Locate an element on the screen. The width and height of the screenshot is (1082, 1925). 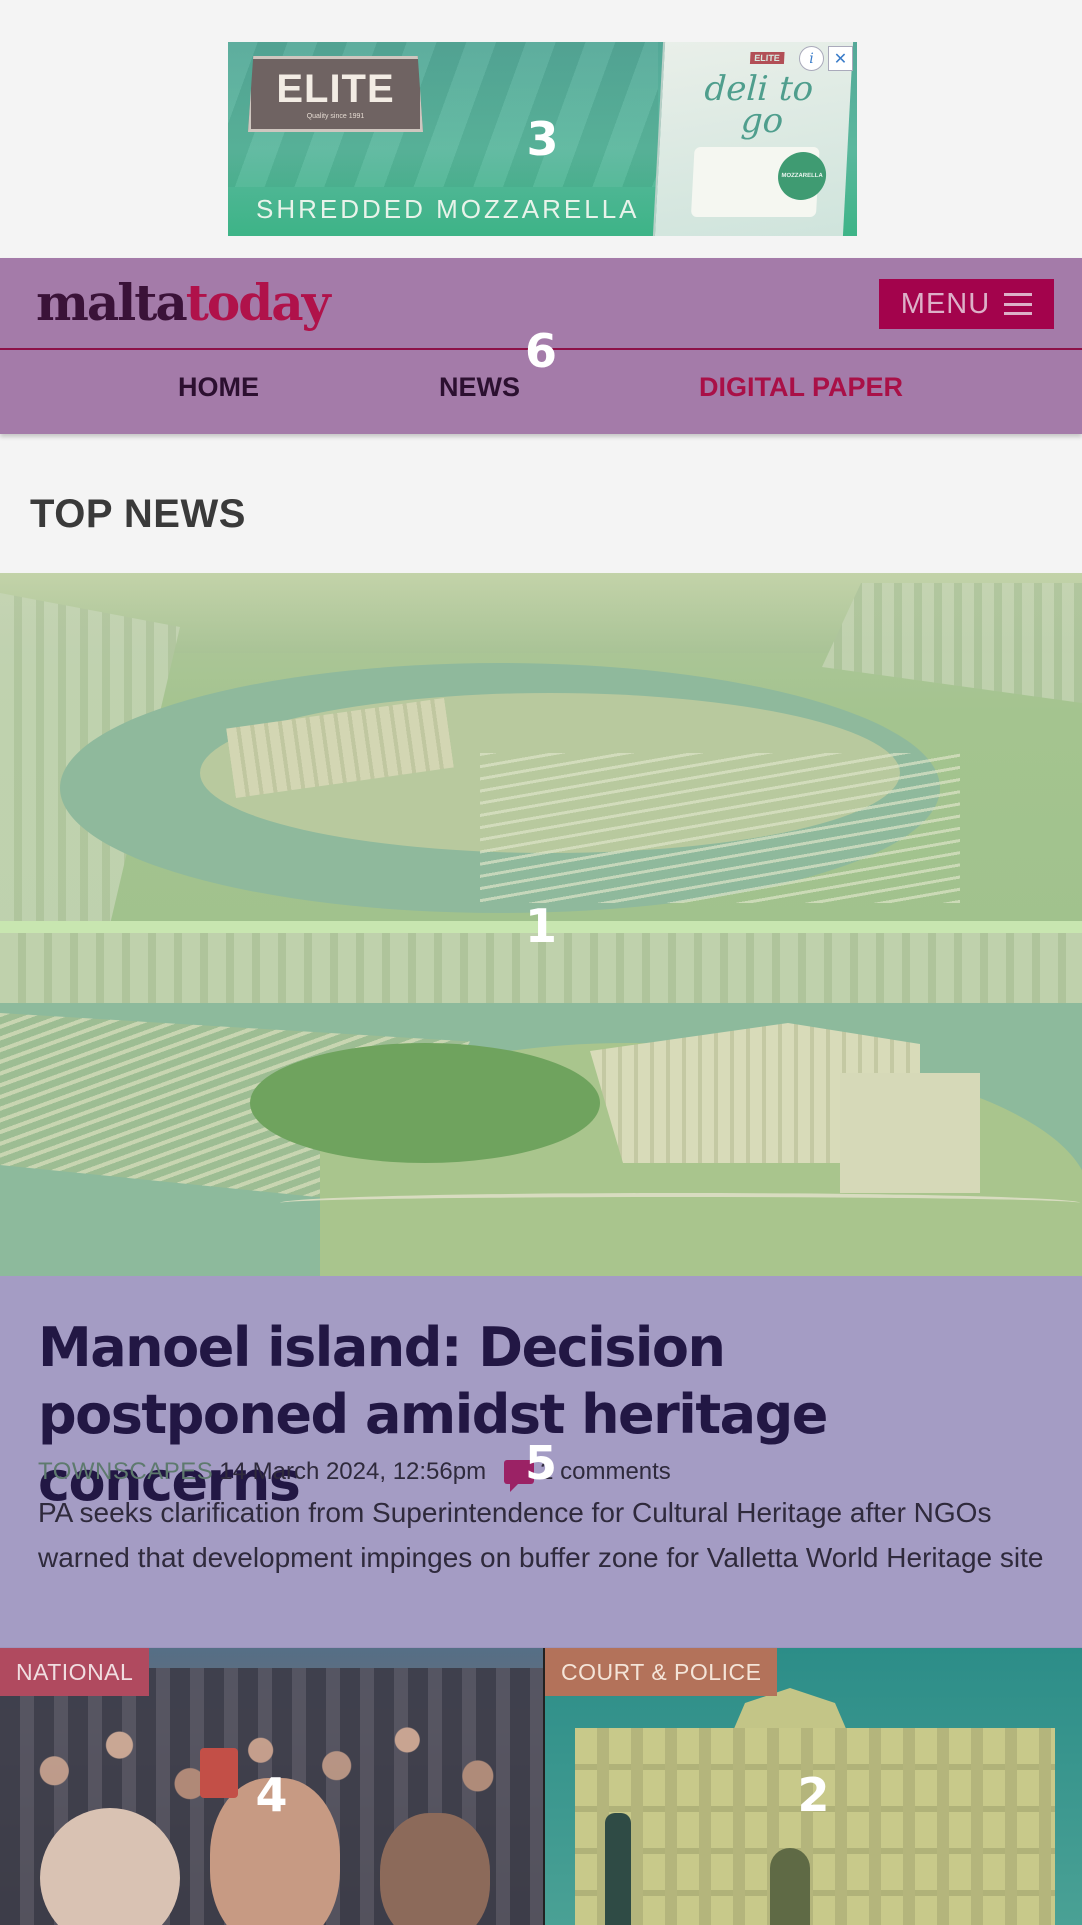
article-date: 14 March 2024, 12:56pm is located at coordinates (353, 1471).